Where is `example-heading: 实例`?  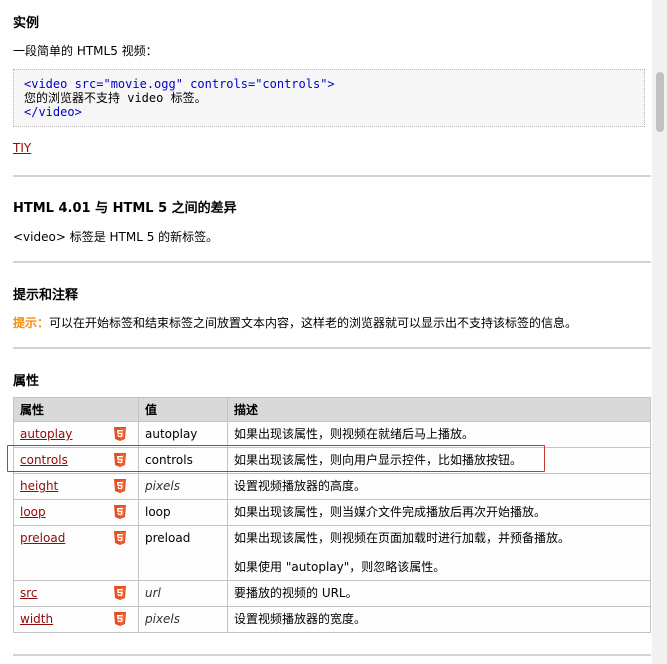
example-heading: 实例 is located at coordinates (26, 23).